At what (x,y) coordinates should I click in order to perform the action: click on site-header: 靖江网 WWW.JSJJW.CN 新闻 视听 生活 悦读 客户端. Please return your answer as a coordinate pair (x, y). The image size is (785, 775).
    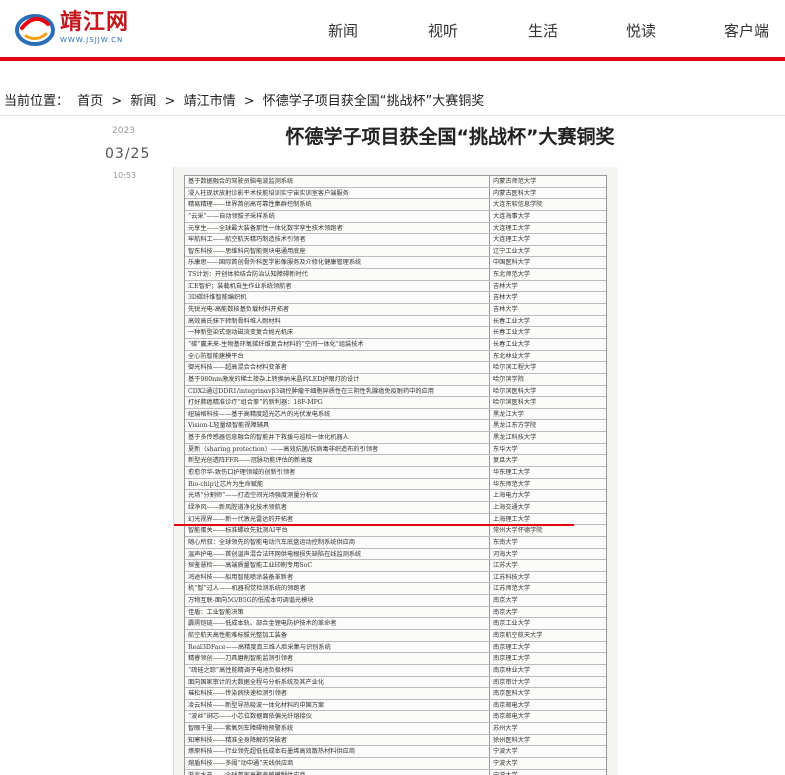
    Looking at the image, I should click on (392, 30).